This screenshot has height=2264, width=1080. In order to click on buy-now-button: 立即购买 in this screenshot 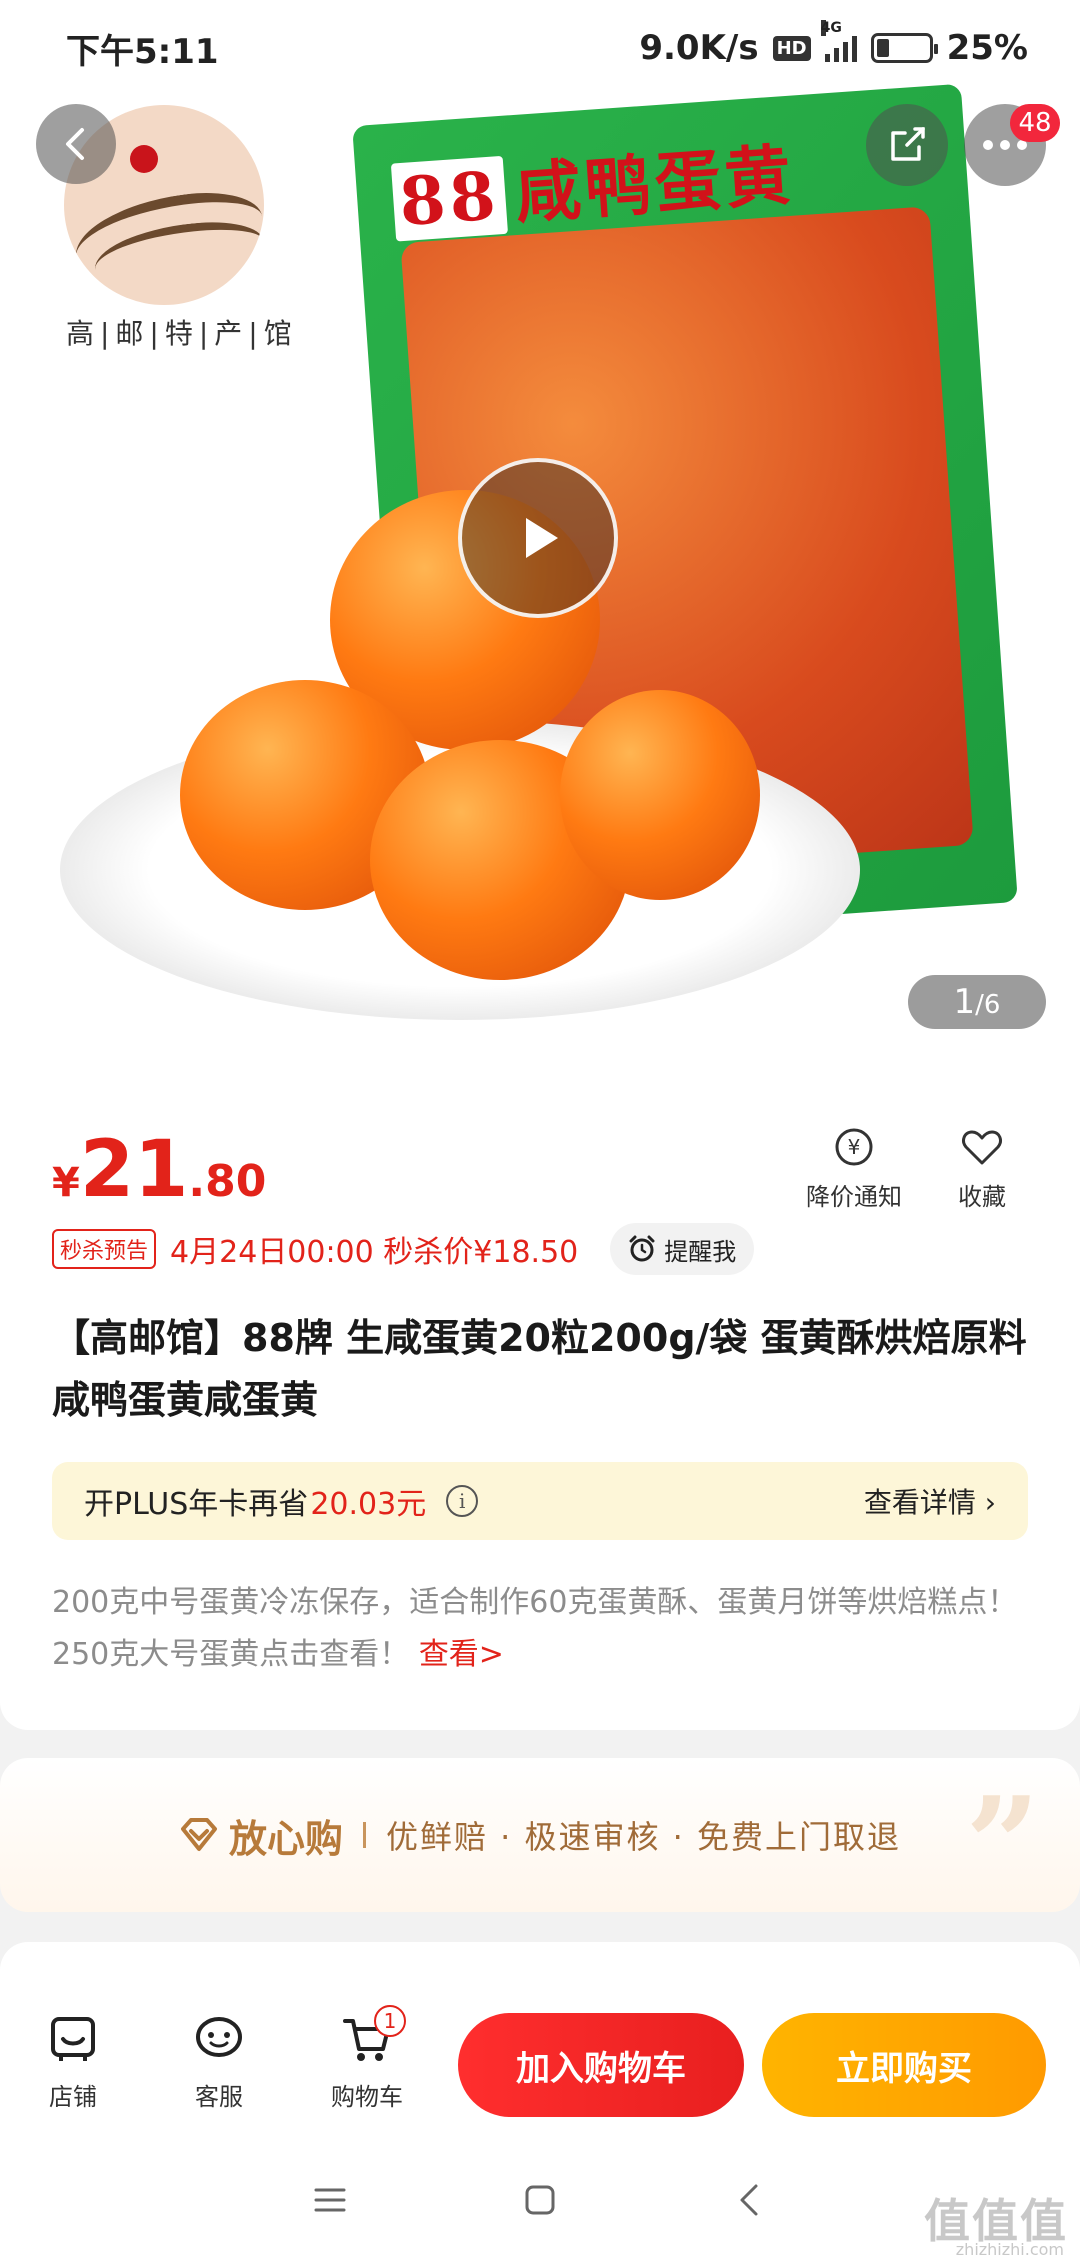, I will do `click(904, 2065)`.